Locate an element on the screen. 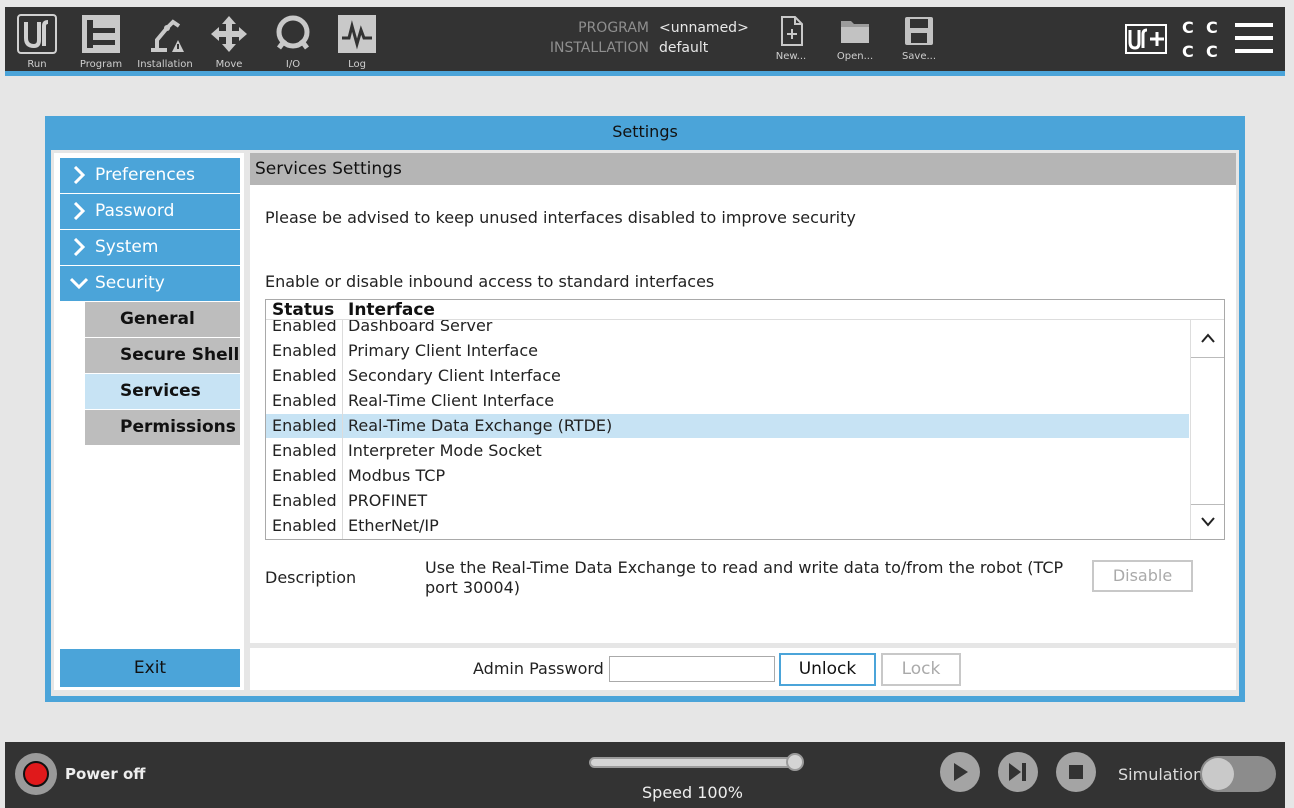 The image size is (1294, 808). subnav-services: Services is located at coordinates (162, 391).